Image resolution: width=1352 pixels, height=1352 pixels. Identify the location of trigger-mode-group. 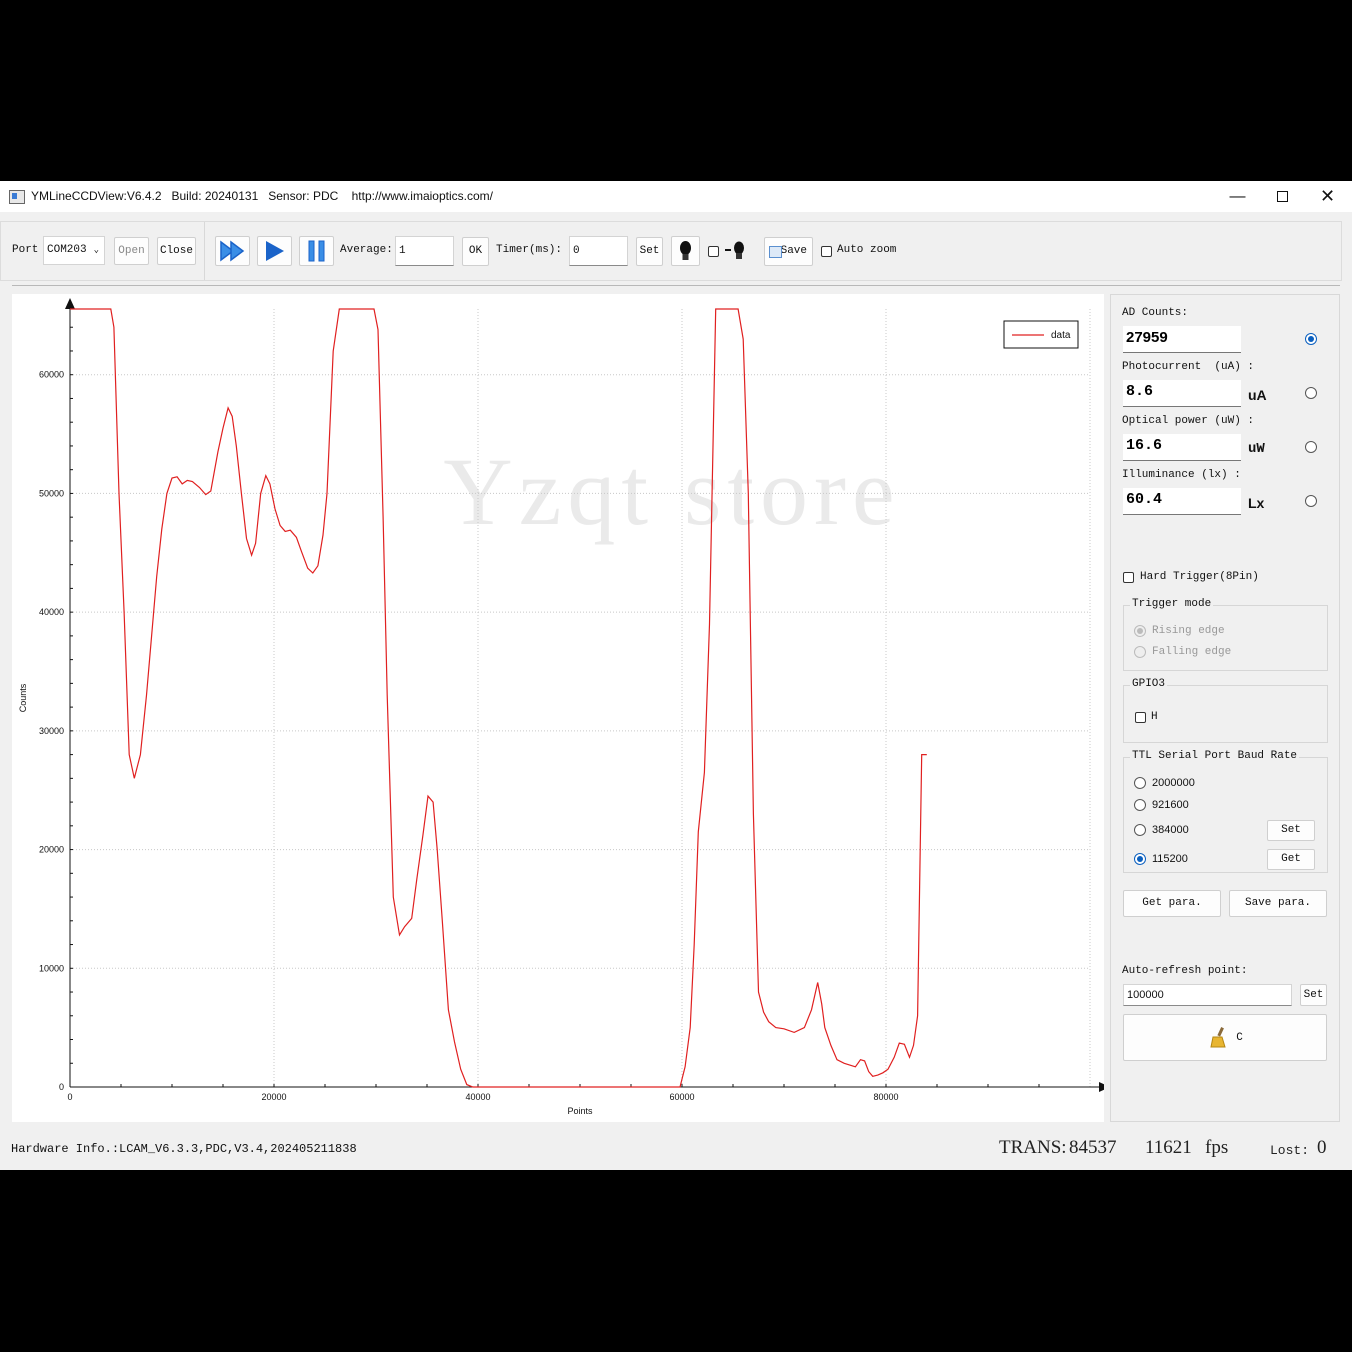
(1225, 638).